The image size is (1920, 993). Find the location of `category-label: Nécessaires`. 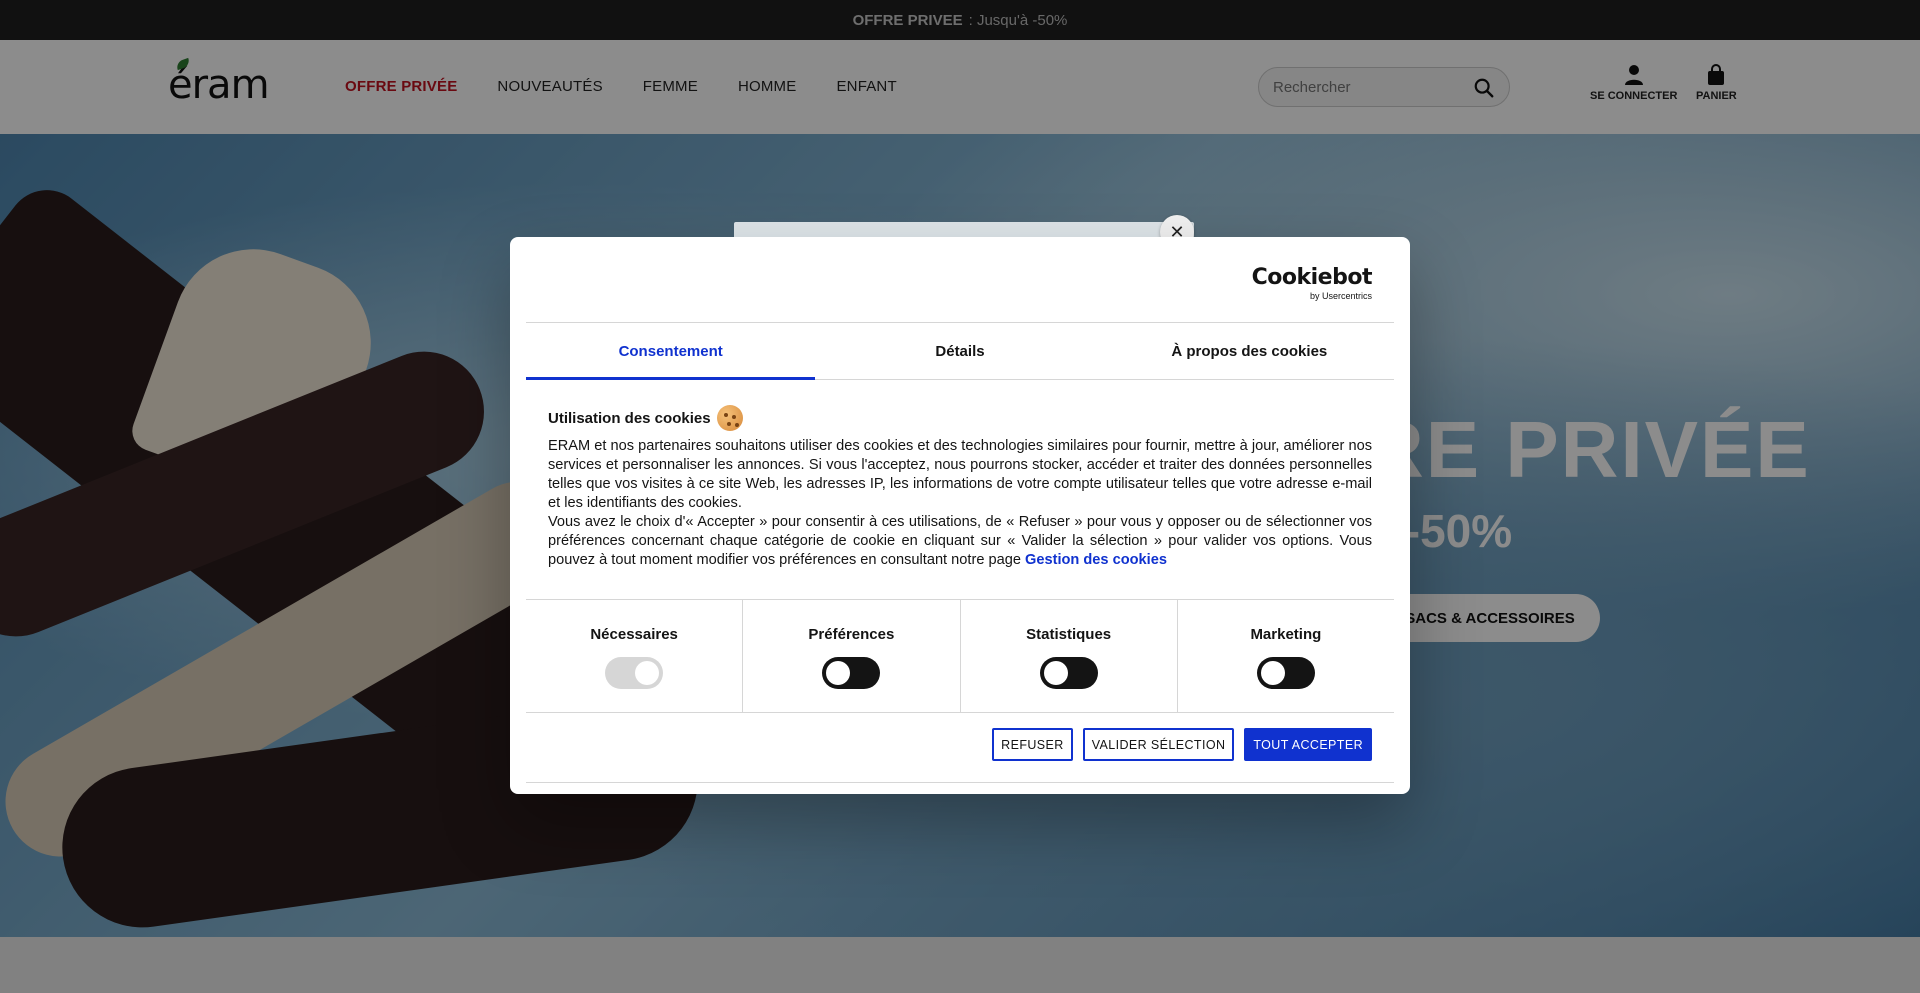

category-label: Nécessaires is located at coordinates (634, 634).